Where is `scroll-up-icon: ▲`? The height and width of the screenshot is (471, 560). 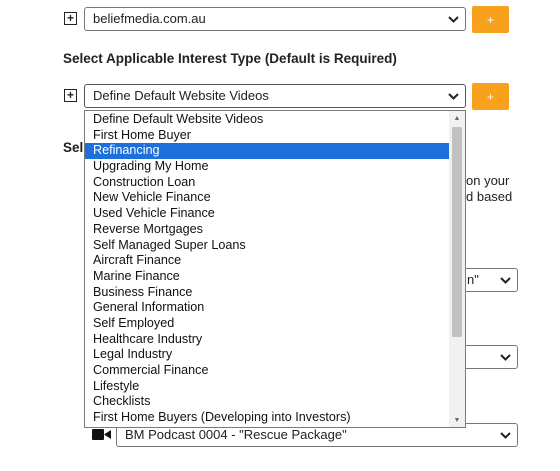
scroll-up-icon: ▲ is located at coordinates (457, 118).